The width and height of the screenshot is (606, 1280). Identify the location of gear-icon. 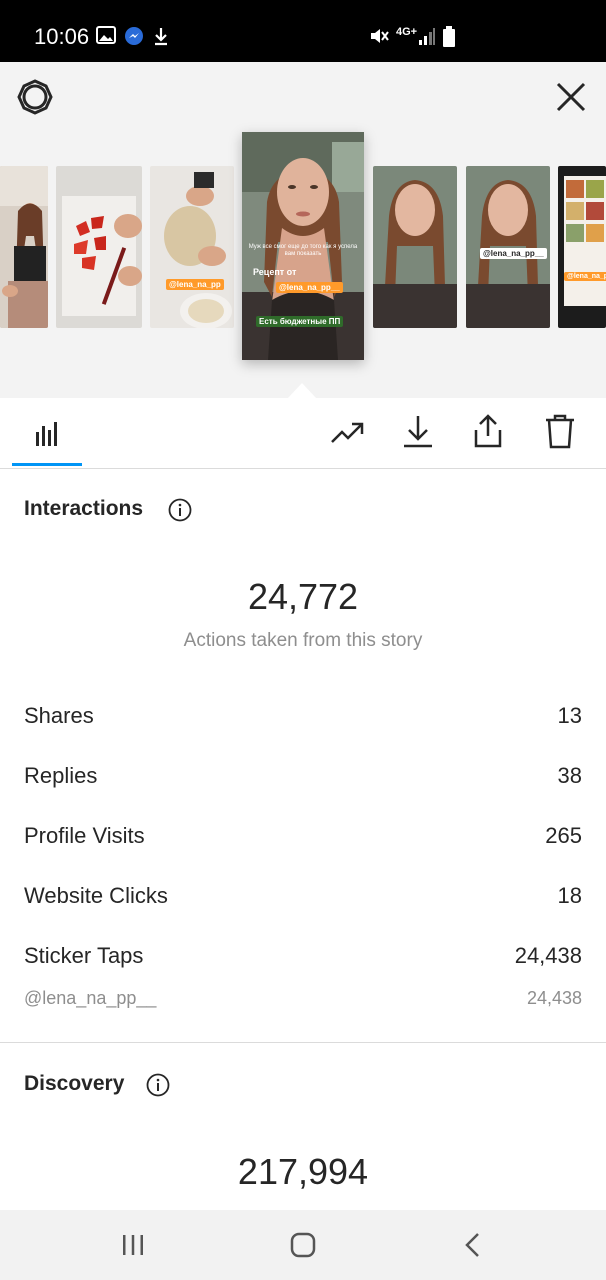
(35, 97).